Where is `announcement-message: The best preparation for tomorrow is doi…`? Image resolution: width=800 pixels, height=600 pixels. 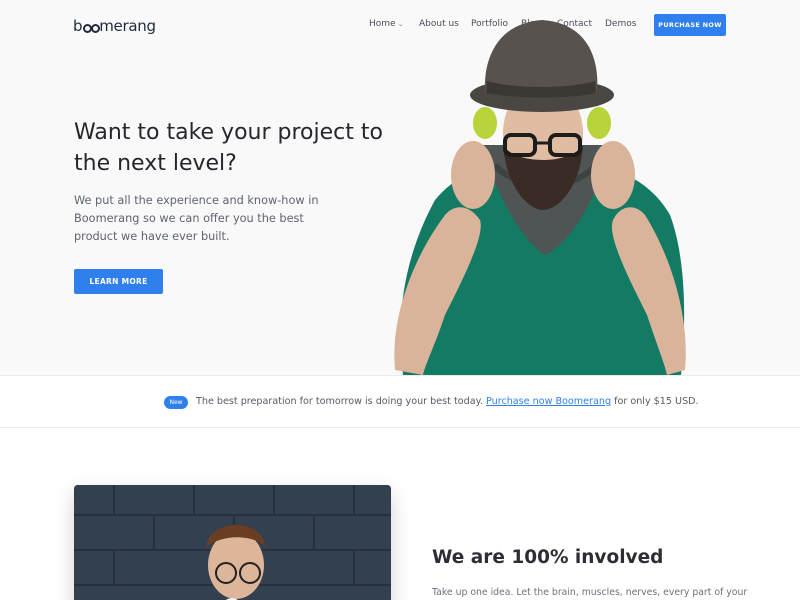
announcement-message: The best preparation for tomorrow is doi… is located at coordinates (339, 401).